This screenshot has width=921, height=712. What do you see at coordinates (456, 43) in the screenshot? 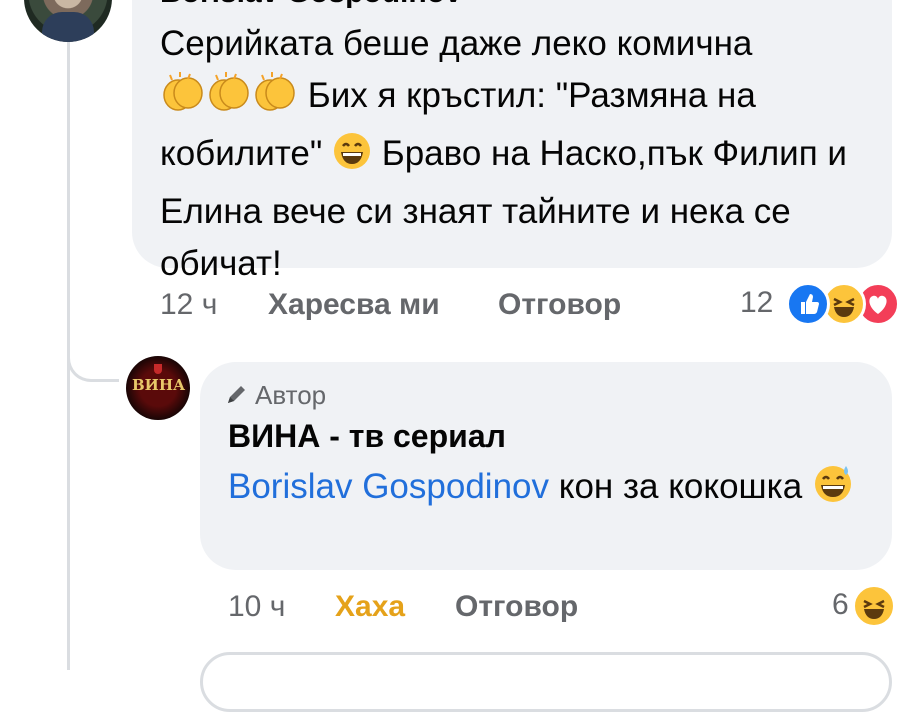
I see `comment-text-part1: Серийката беше даже леко комична` at bounding box center [456, 43].